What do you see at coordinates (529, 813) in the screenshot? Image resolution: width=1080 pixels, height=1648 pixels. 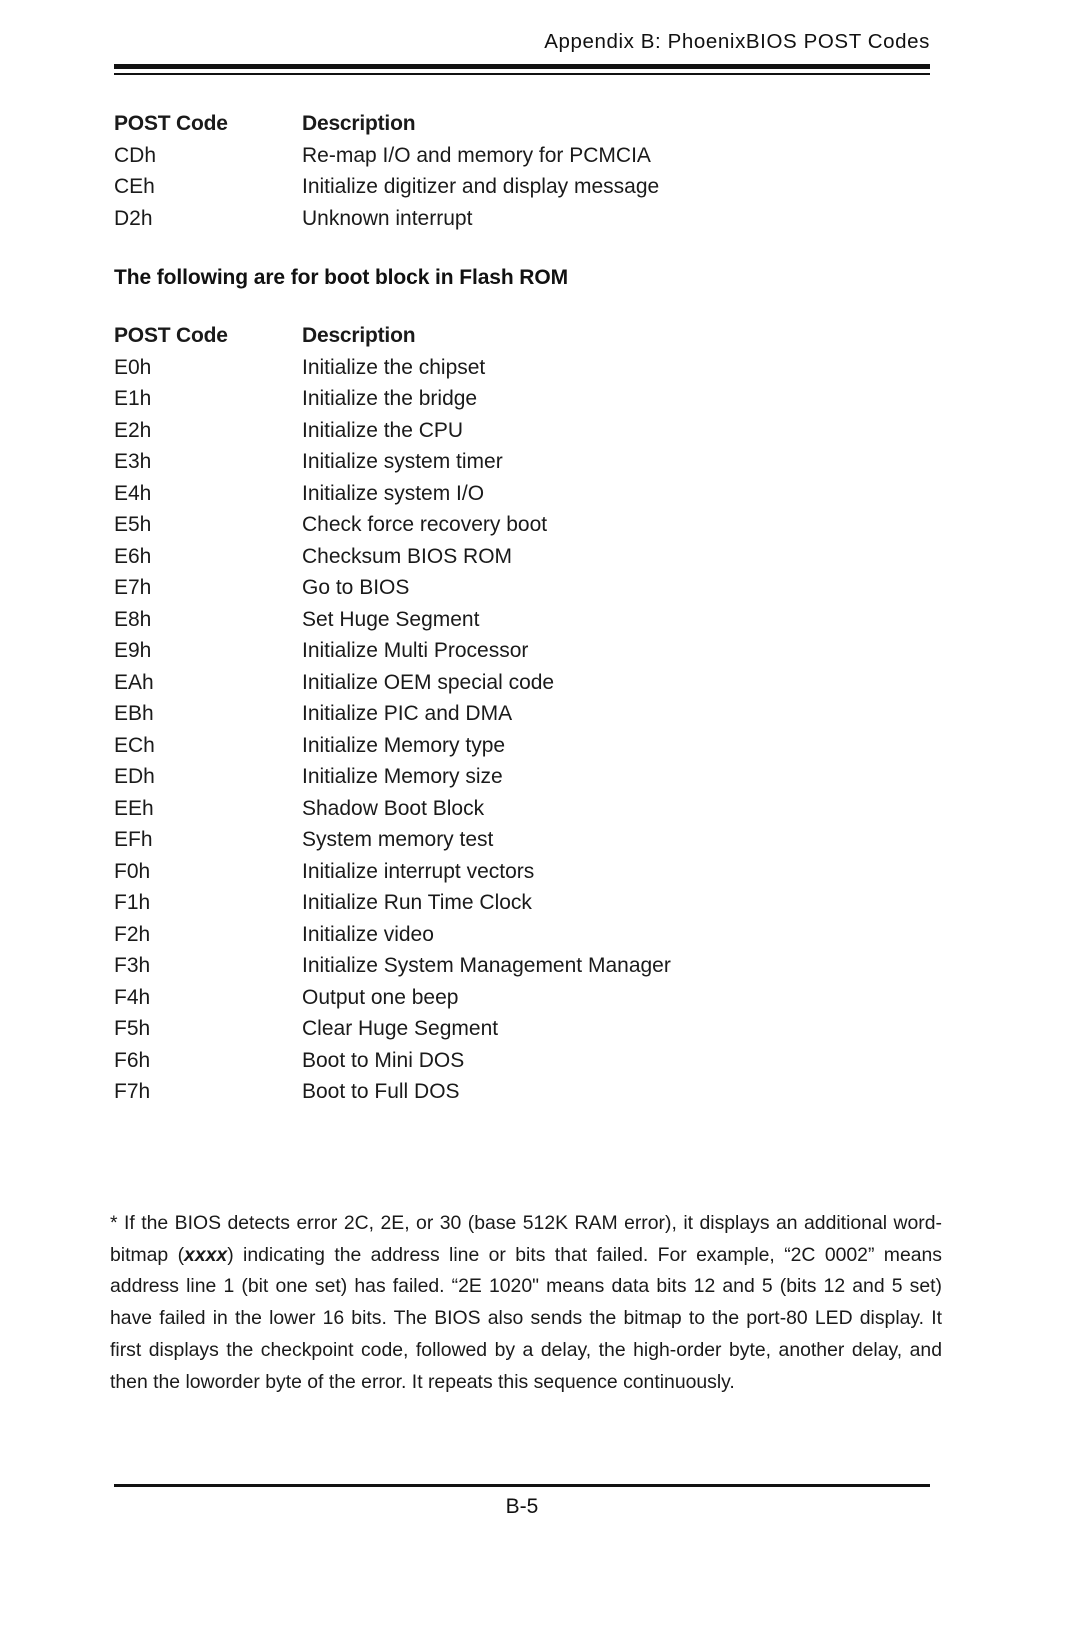 I see `table-row: EEh Shadow Boot Block` at bounding box center [529, 813].